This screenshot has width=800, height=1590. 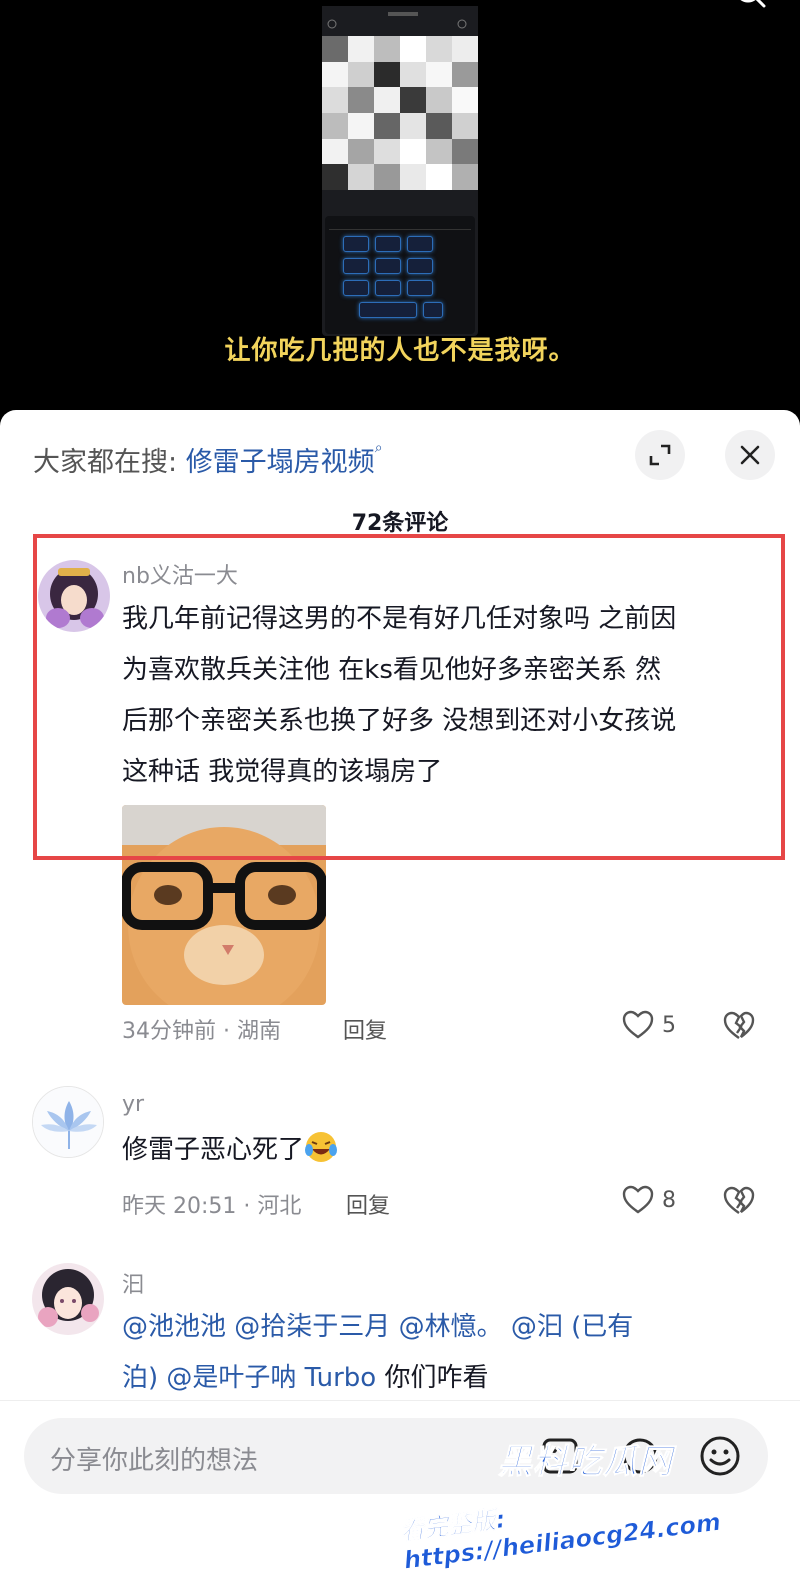 I want to click on hot-search-prefix: 大家都在搜:, so click(x=109, y=462).